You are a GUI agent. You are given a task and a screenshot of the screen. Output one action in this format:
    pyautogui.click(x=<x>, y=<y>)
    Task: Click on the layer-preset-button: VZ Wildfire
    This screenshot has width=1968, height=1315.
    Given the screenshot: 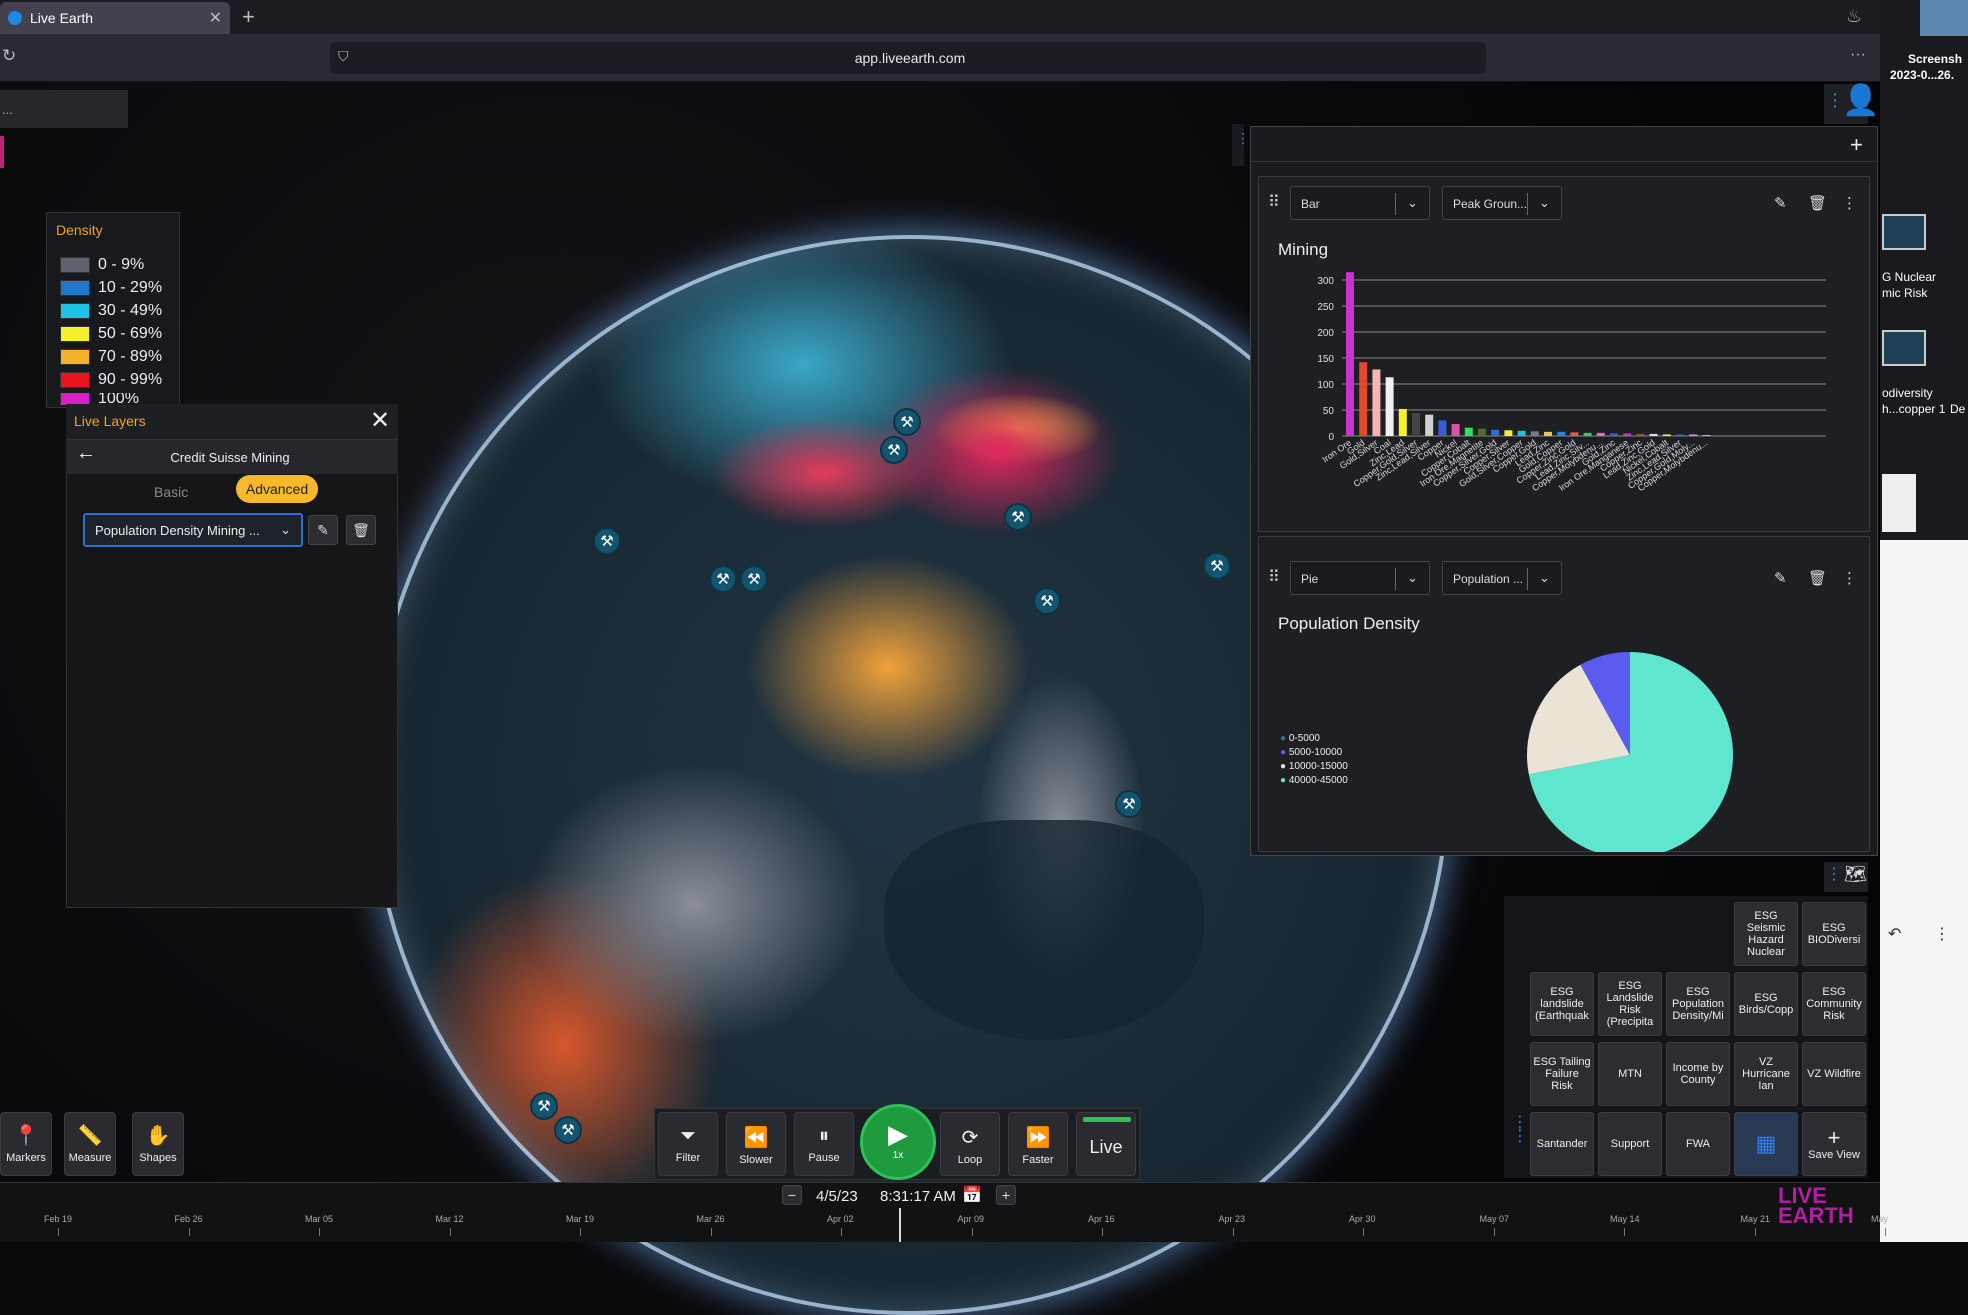 What is the action you would take?
    pyautogui.click(x=1834, y=1074)
    